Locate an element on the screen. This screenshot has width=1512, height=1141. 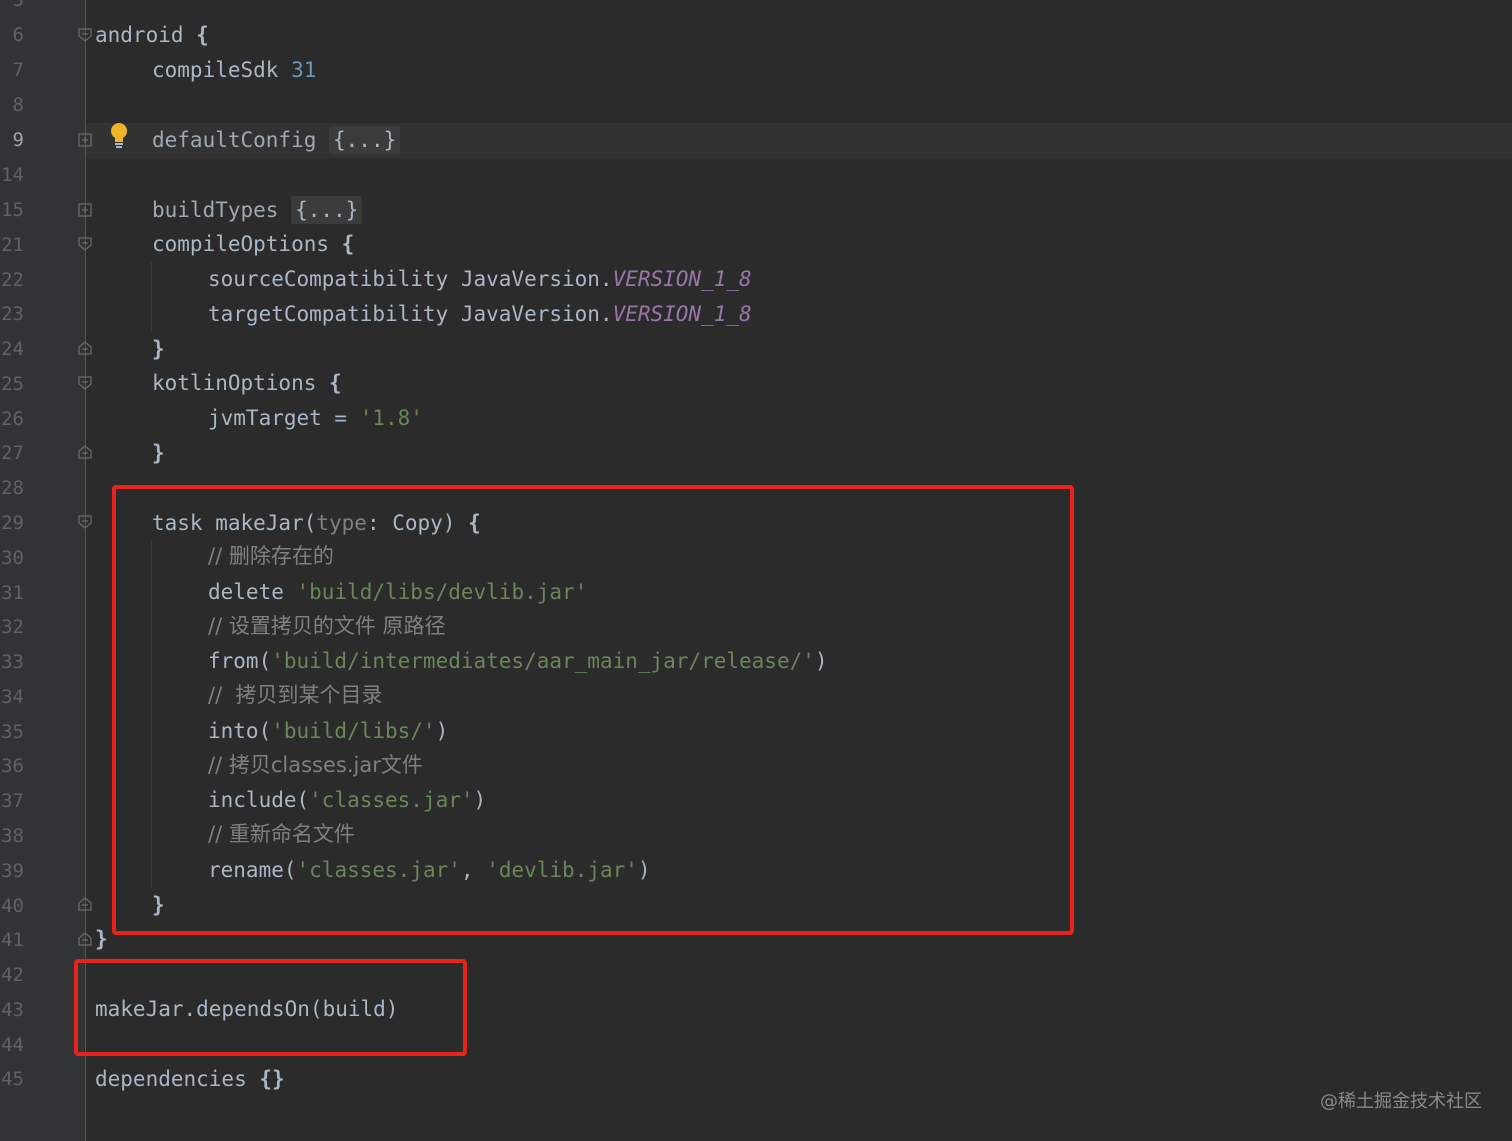
code-token: compileOptions is located at coordinates (247, 244).